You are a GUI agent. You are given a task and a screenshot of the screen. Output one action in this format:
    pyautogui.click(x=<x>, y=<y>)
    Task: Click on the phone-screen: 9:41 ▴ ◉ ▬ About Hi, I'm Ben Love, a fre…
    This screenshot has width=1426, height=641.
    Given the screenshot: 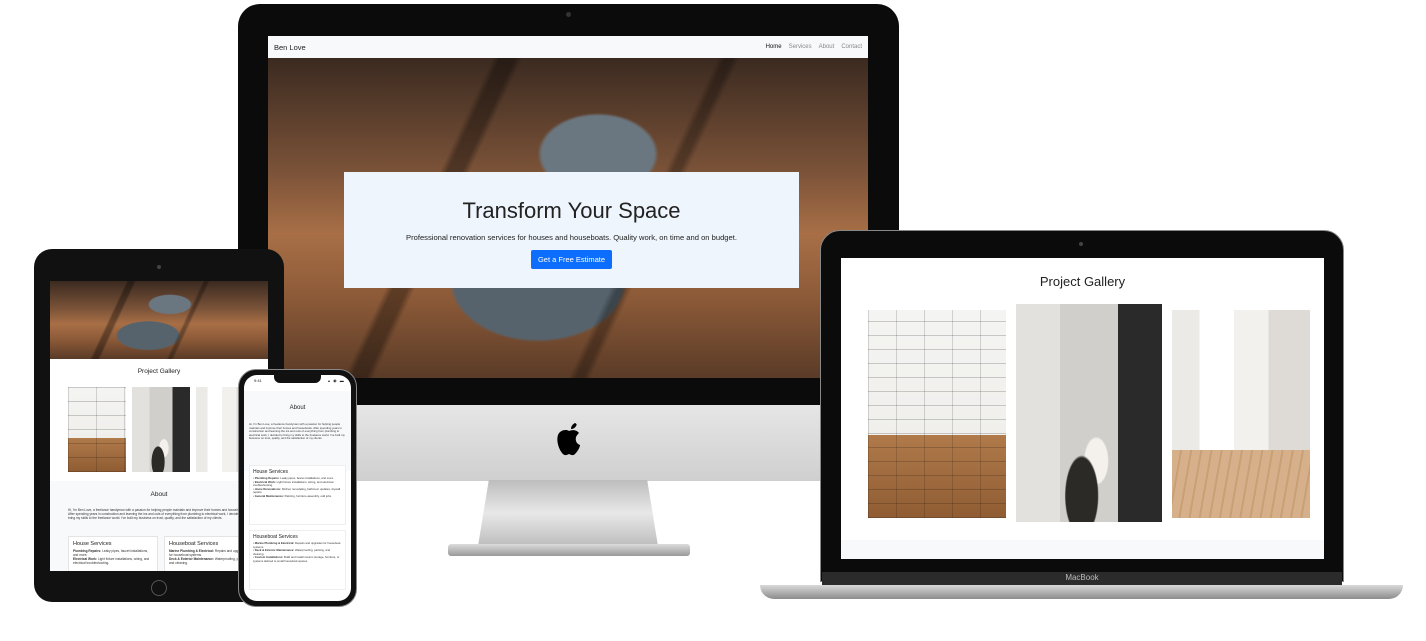 What is the action you would take?
    pyautogui.click(x=297, y=488)
    